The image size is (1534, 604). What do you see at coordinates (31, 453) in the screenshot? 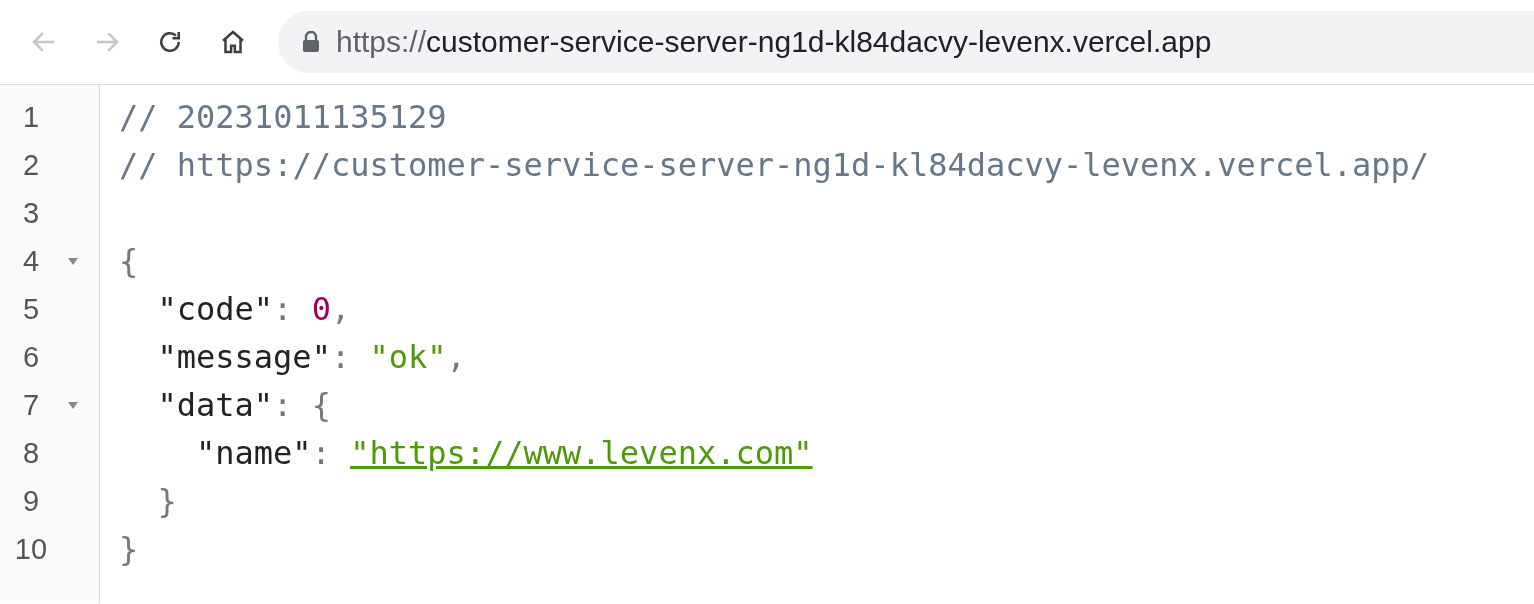
I see `line-number: 8` at bounding box center [31, 453].